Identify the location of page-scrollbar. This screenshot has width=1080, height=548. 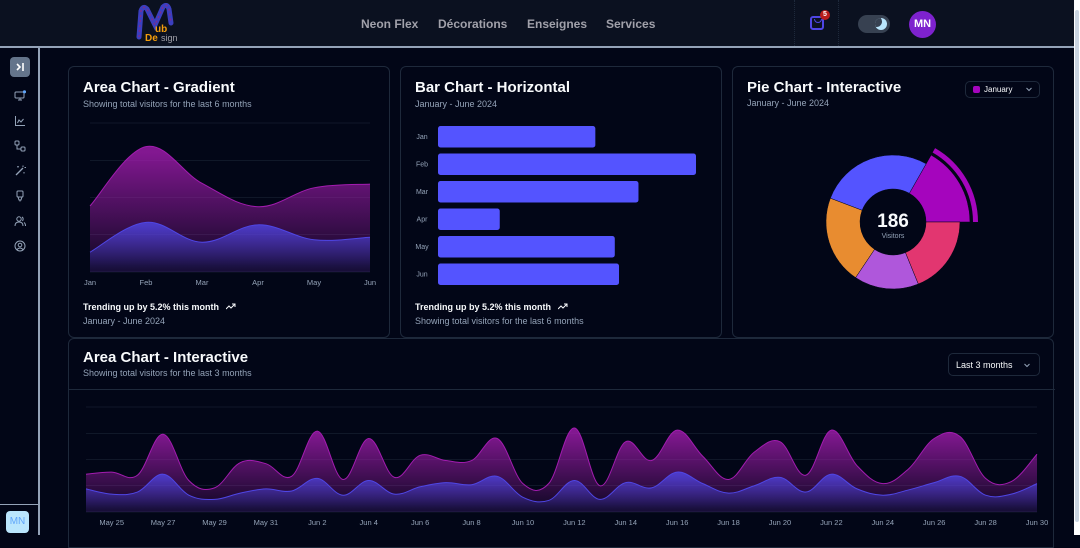
(1077, 267).